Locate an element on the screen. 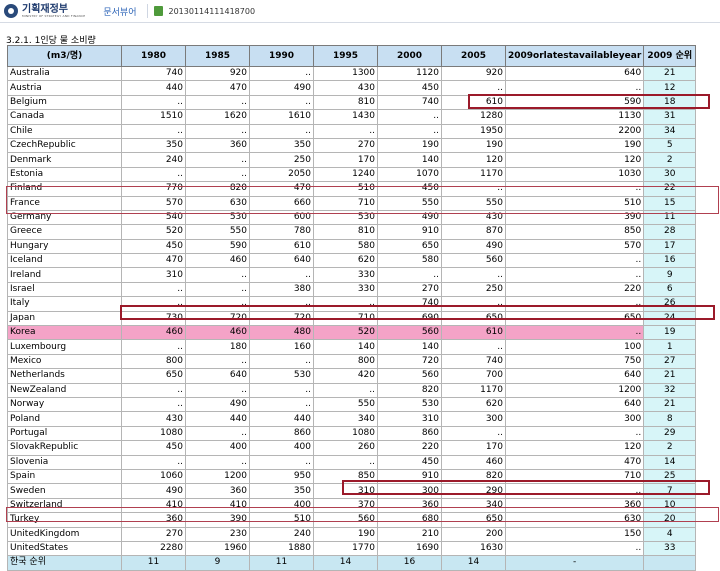 The height and width of the screenshot is (571, 720). value-cell: 1950 is located at coordinates (473, 131).